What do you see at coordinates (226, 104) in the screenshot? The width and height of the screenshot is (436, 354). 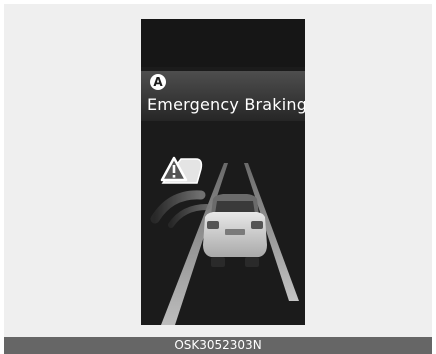 I see `warning-message-text: Emergency Braking` at bounding box center [226, 104].